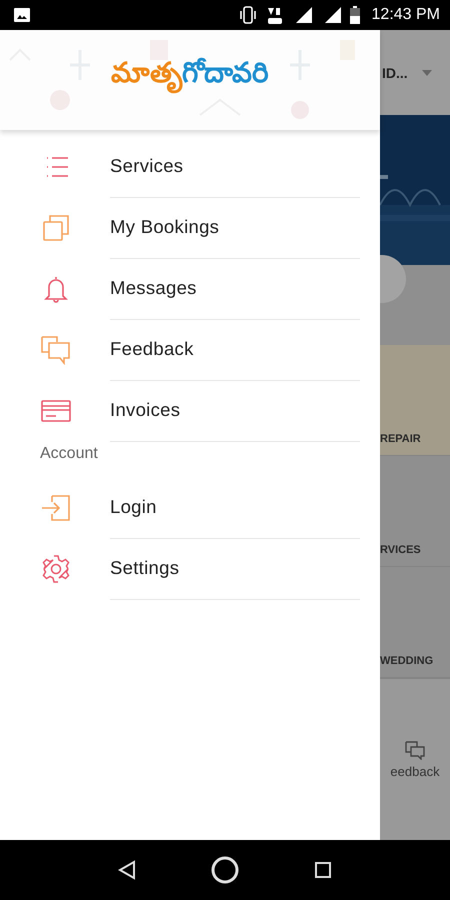 This screenshot has width=450, height=900. I want to click on menu-item: Login, so click(133, 507).